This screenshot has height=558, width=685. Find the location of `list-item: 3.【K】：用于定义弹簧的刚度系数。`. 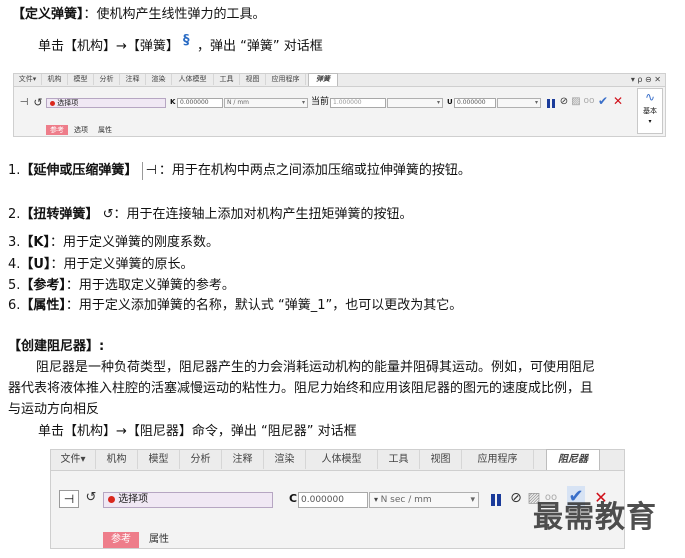

list-item: 3.【K】：用于定义弹簧的刚度系数。 is located at coordinates (113, 243).